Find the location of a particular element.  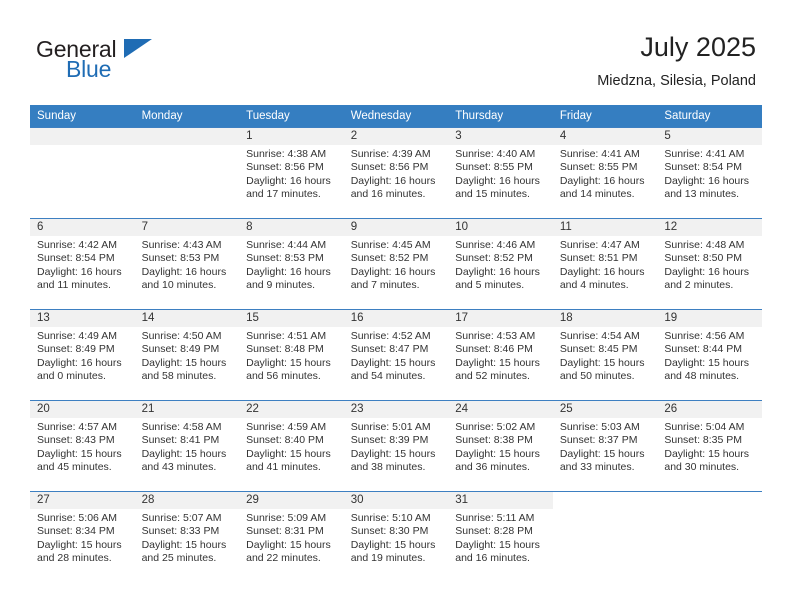

day-number: 15 is located at coordinates (291, 318).